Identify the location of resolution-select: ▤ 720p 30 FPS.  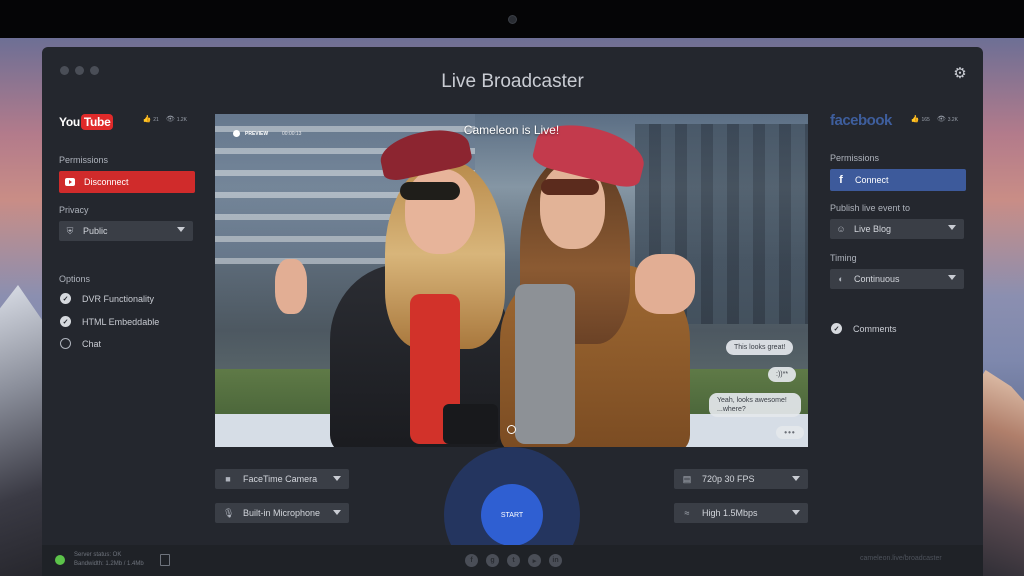
(741, 479).